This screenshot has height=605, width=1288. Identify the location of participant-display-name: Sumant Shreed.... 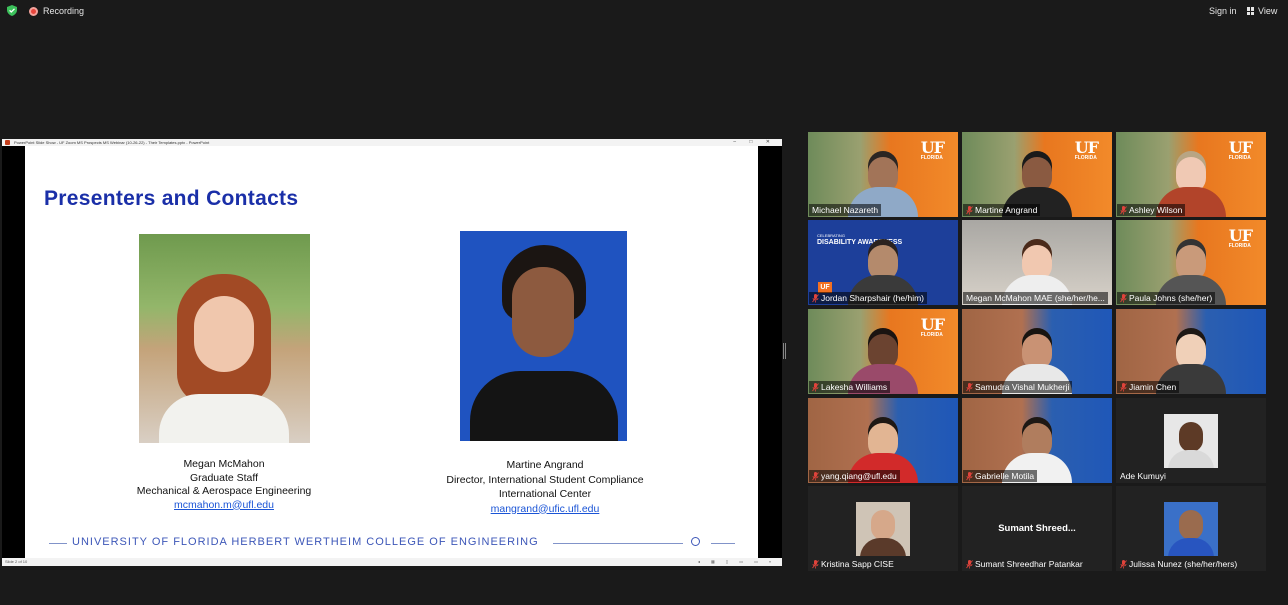
(1037, 528).